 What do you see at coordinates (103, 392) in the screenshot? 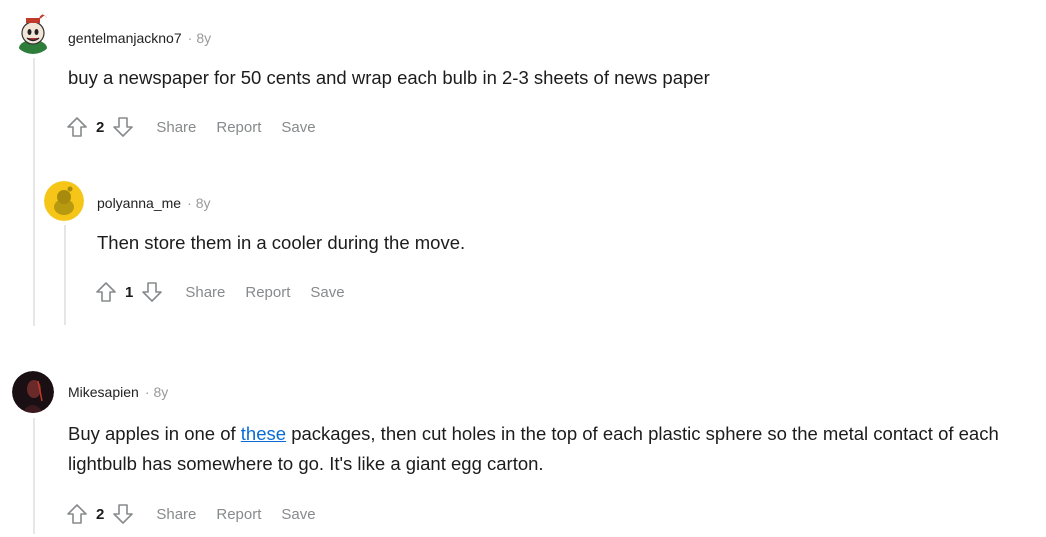
I see `author-name: Mikesapien` at bounding box center [103, 392].